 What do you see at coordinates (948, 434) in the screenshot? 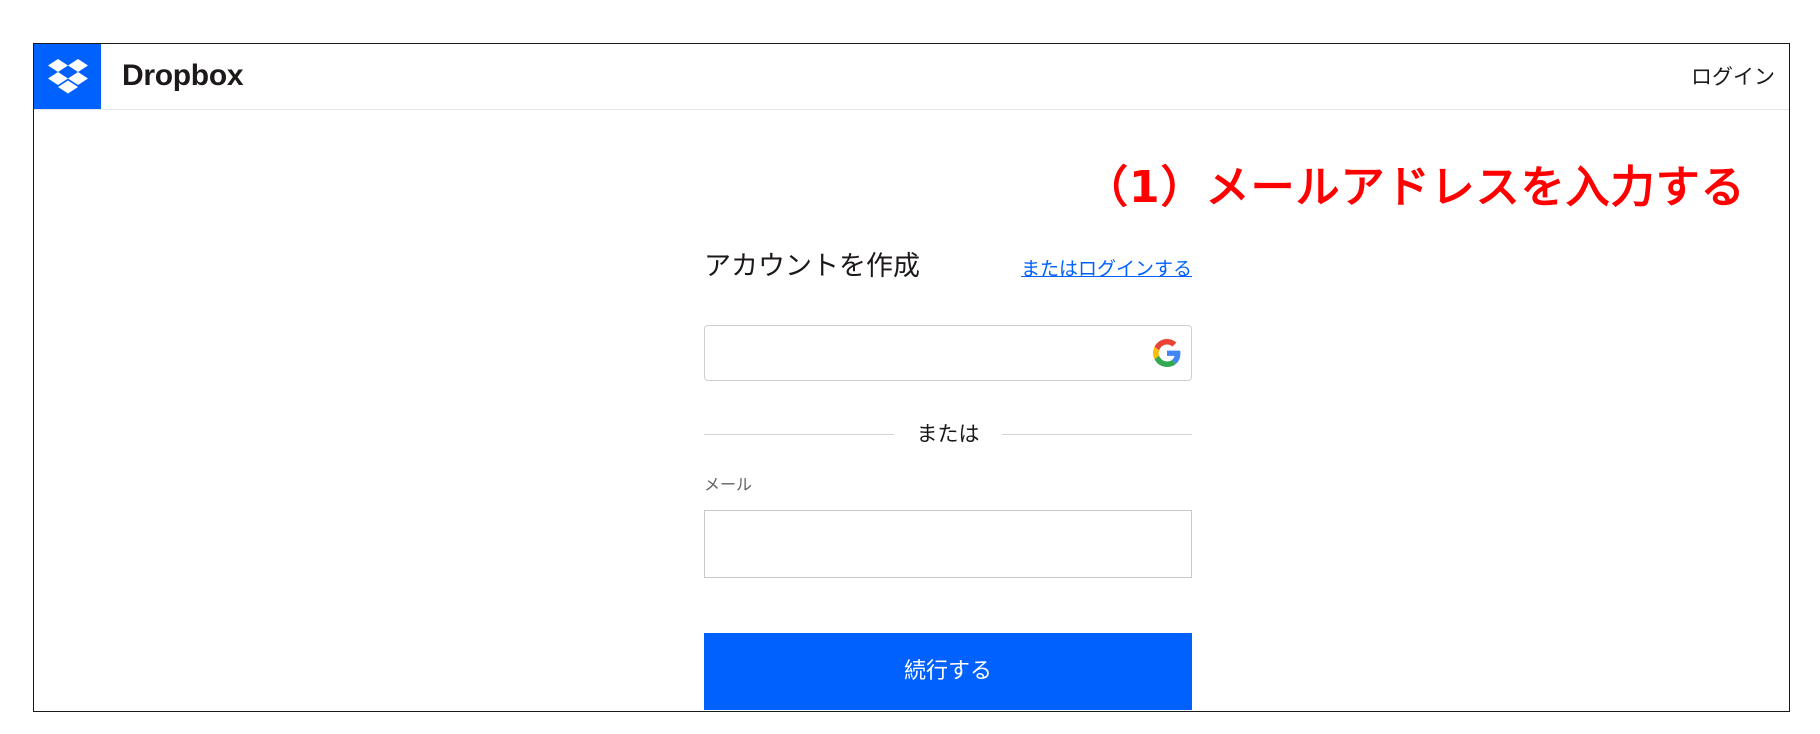
I see `or-divider: または` at bounding box center [948, 434].